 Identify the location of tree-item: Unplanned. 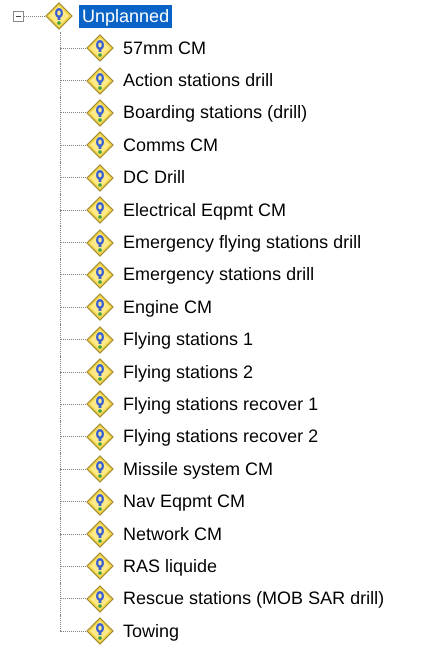
(125, 16).